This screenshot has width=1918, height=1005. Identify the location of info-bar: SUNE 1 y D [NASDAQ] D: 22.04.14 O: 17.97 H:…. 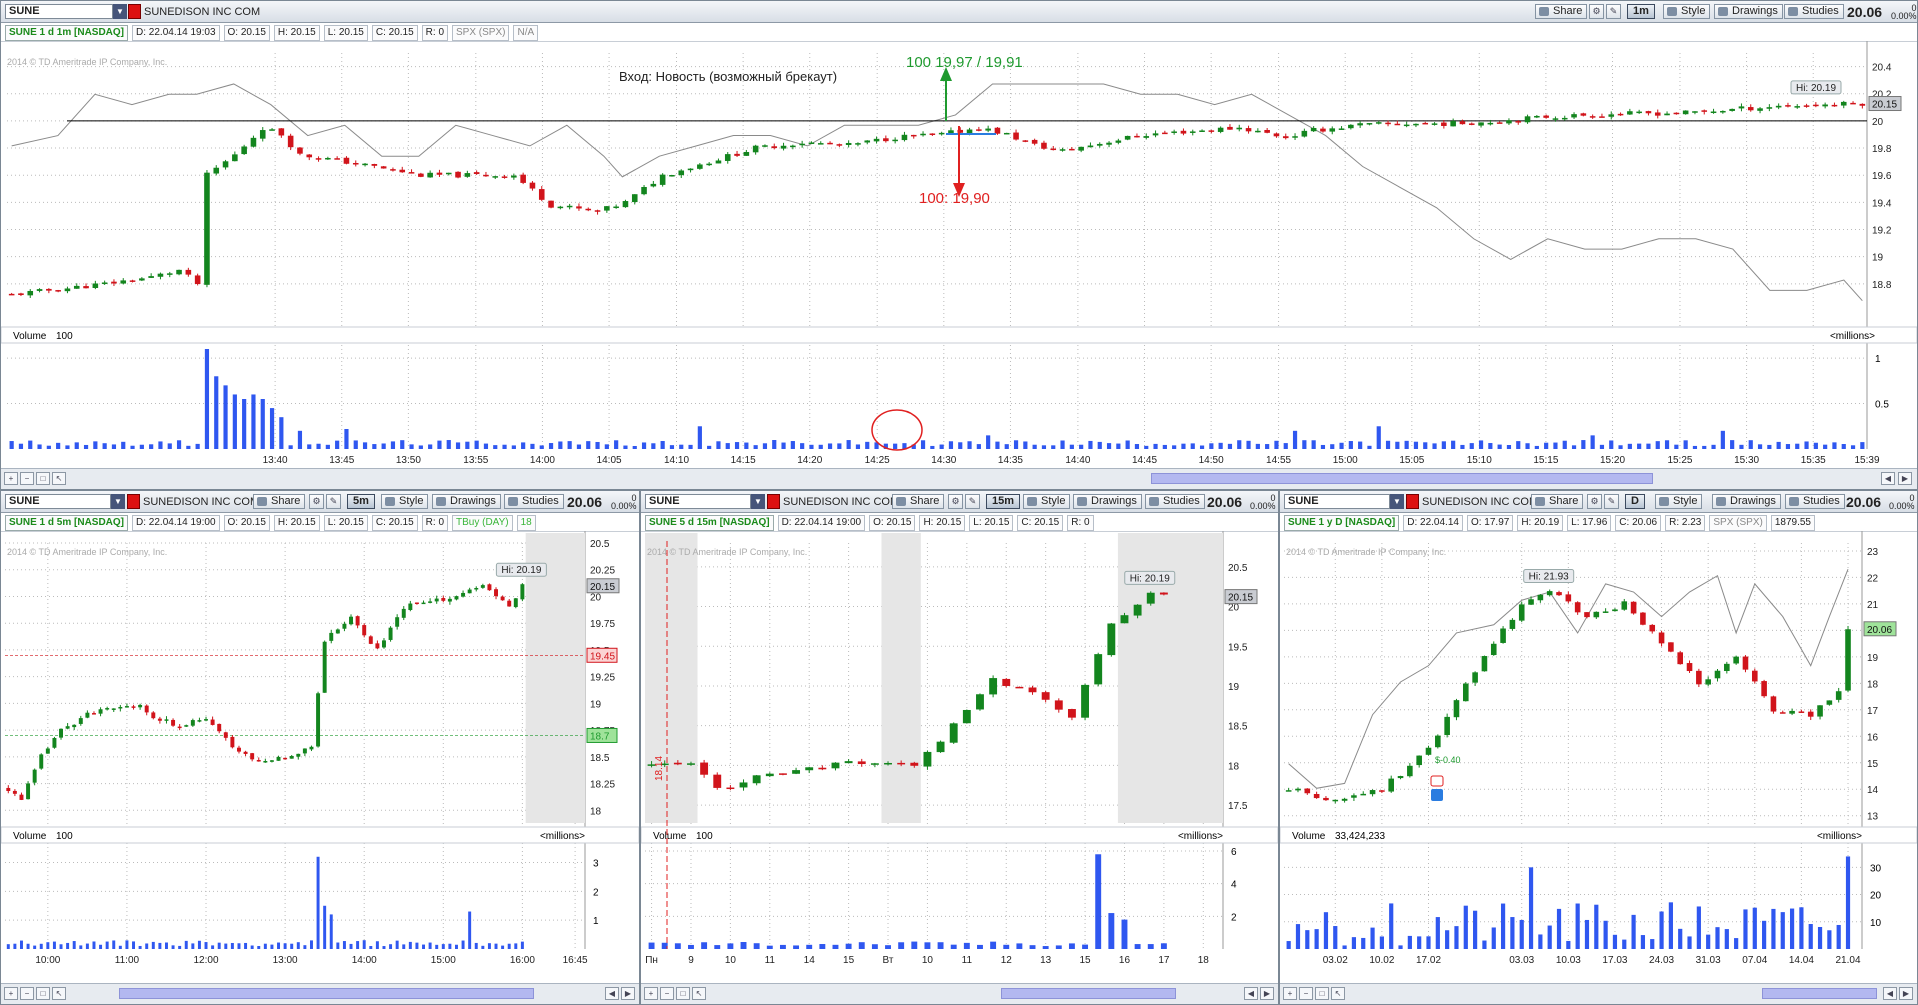
(1598, 522).